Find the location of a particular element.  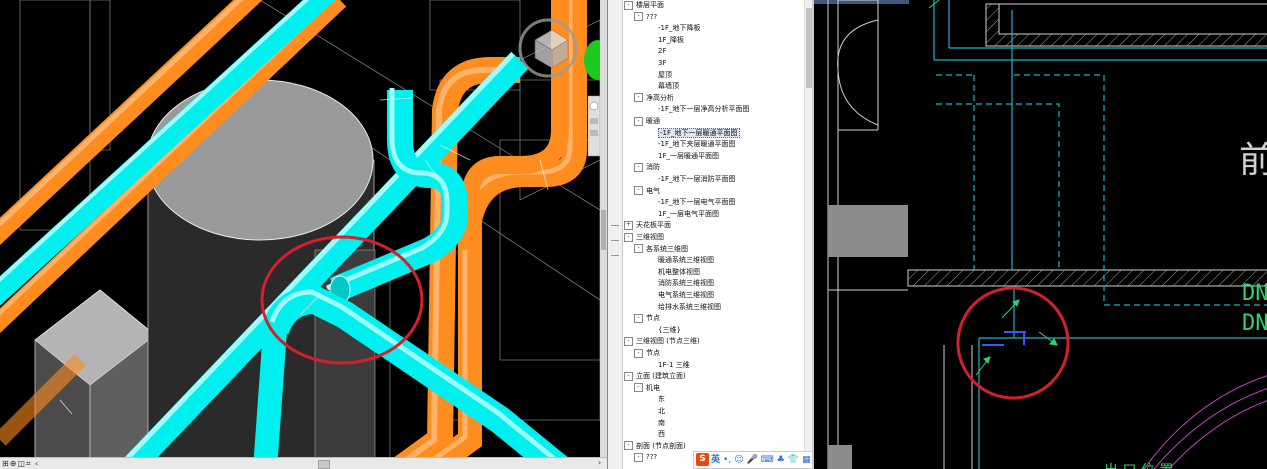

tree-item: 消防系统三维视图 is located at coordinates (686, 283).